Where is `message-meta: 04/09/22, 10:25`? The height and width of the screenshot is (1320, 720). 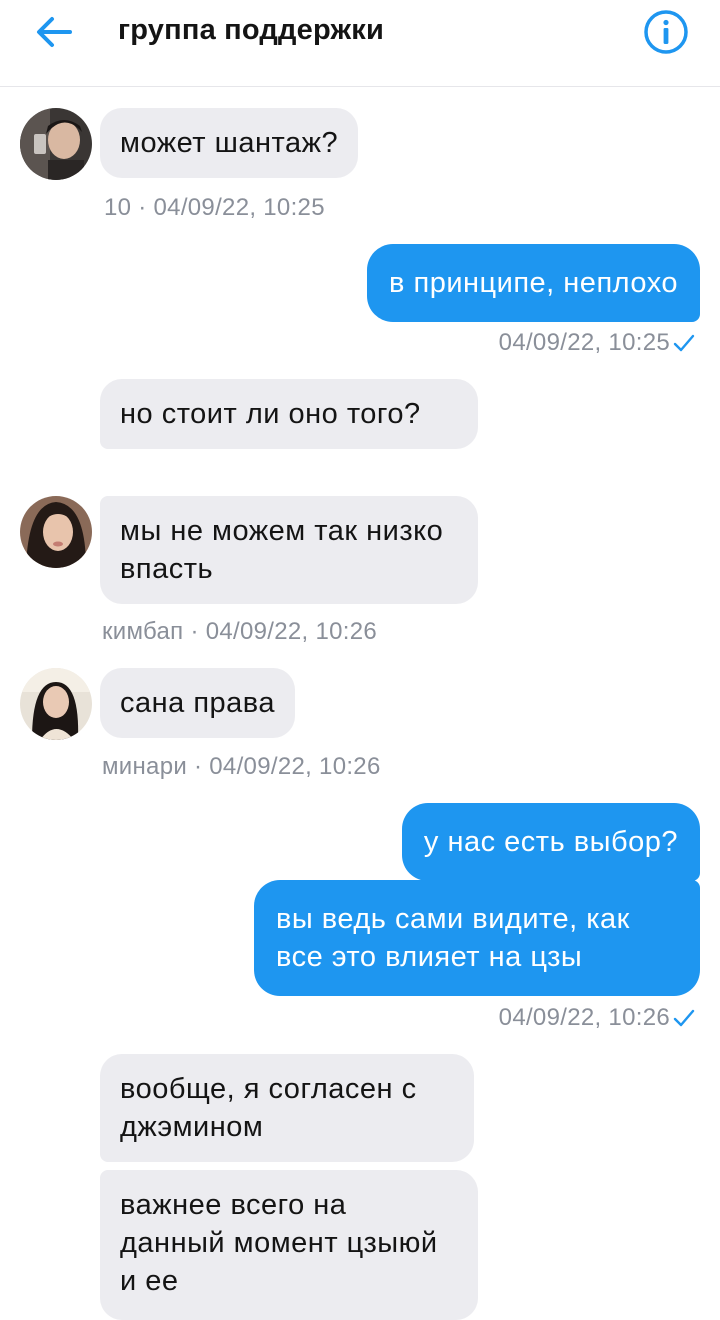 message-meta: 04/09/22, 10:25 is located at coordinates (597, 343).